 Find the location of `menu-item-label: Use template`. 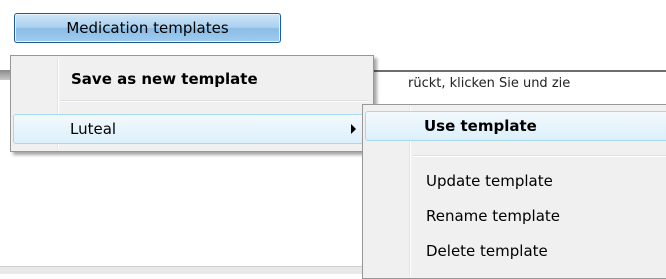

menu-item-label: Use template is located at coordinates (480, 126).